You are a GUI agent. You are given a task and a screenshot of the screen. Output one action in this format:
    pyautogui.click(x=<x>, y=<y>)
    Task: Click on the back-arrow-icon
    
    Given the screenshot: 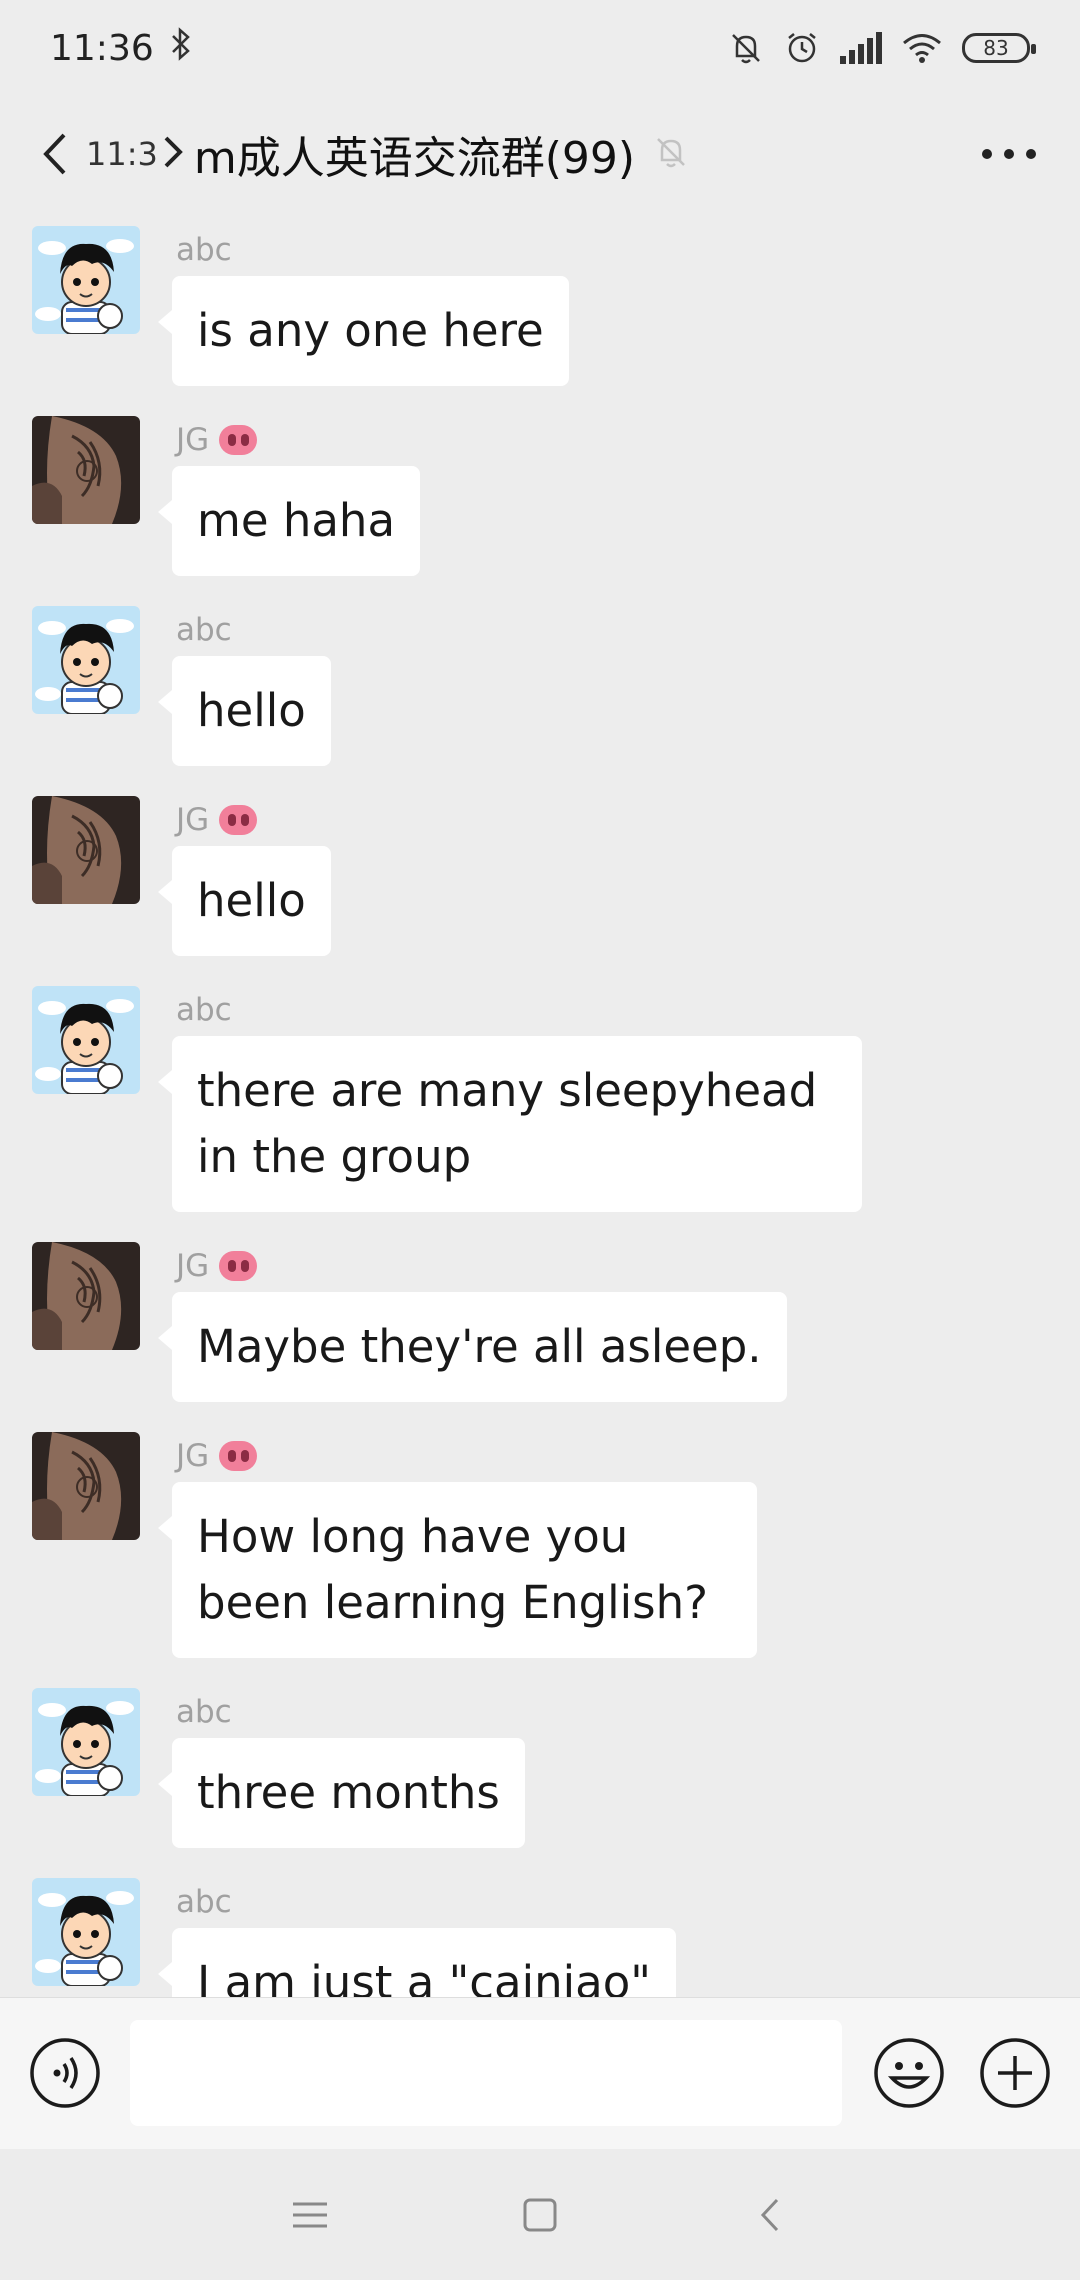 What is the action you would take?
    pyautogui.click(x=54, y=154)
    